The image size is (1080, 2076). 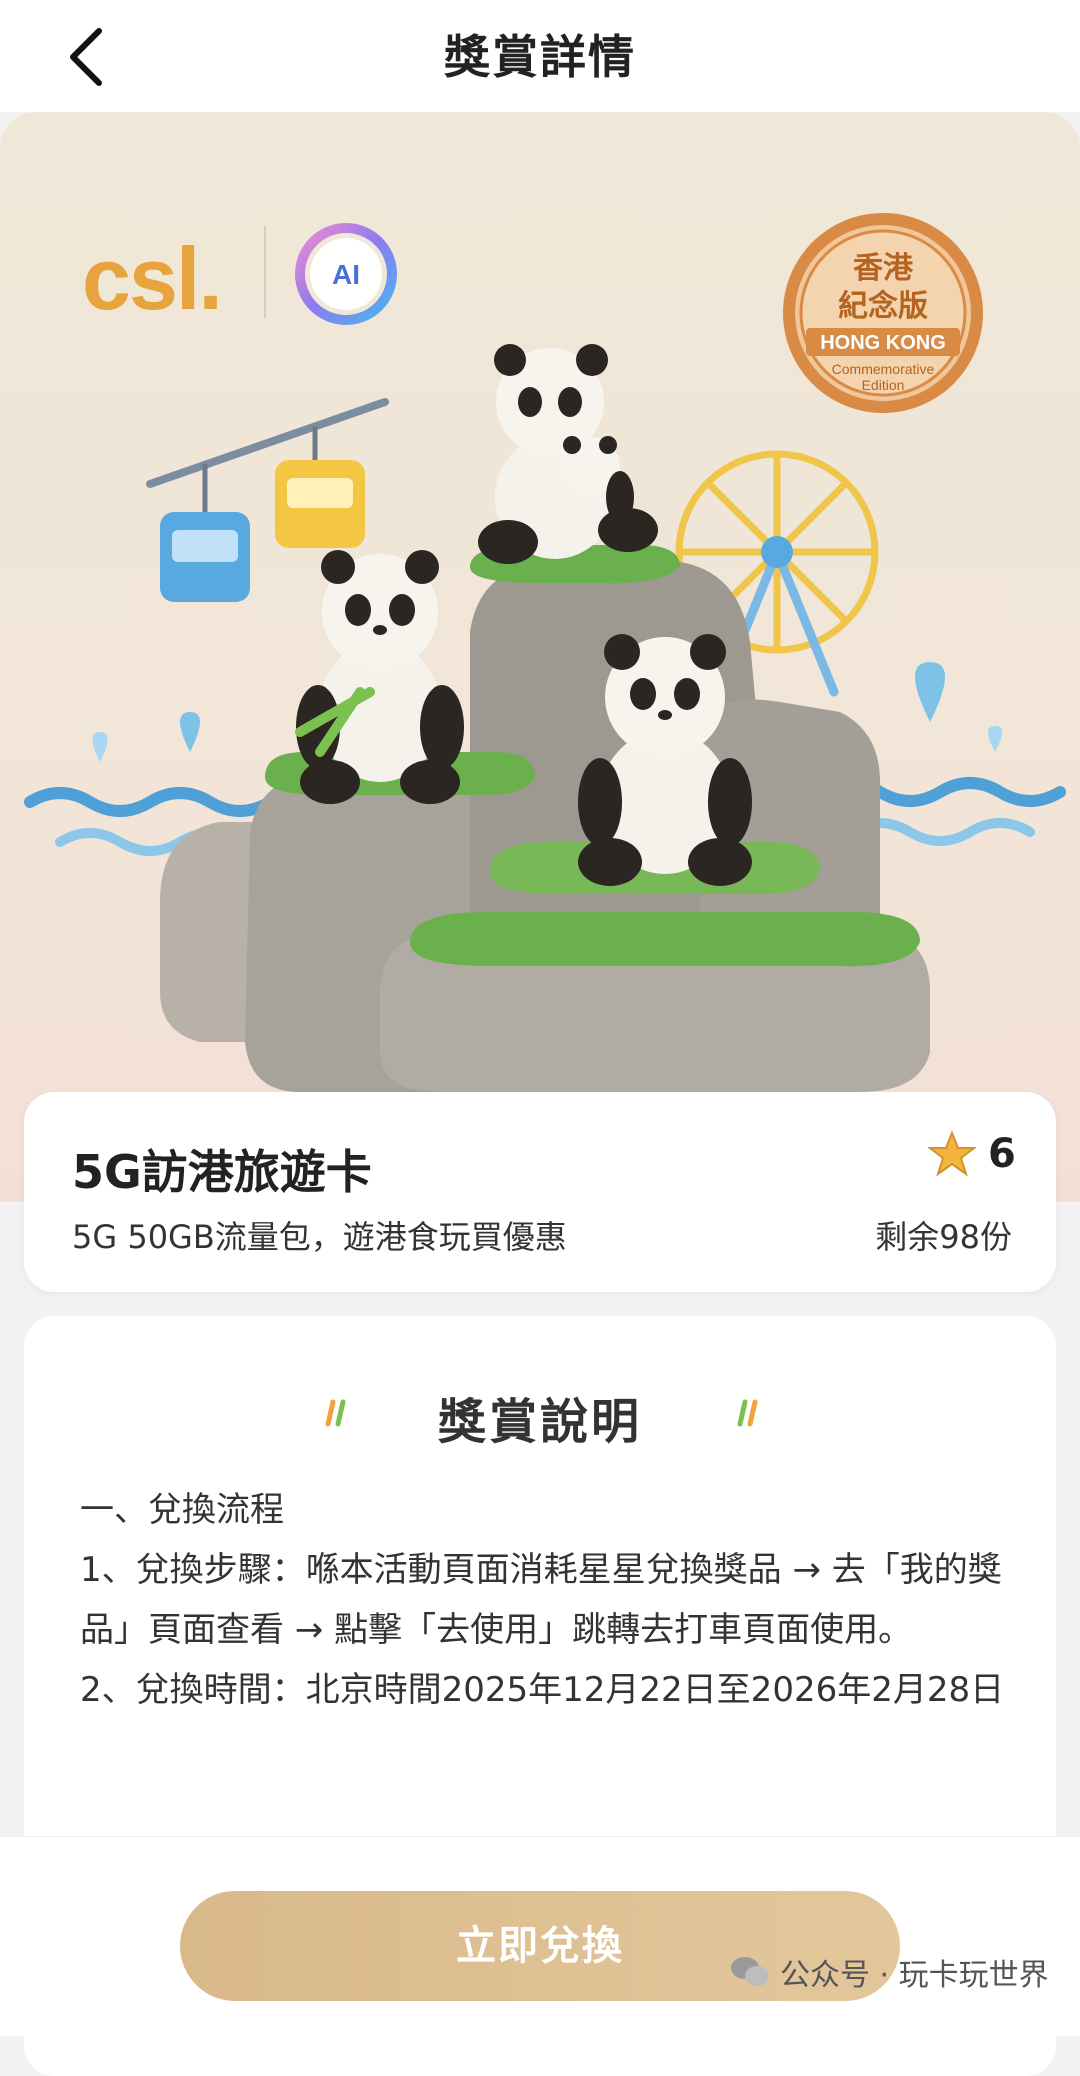 I want to click on svg-text: HONG KONG, so click(x=883, y=343).